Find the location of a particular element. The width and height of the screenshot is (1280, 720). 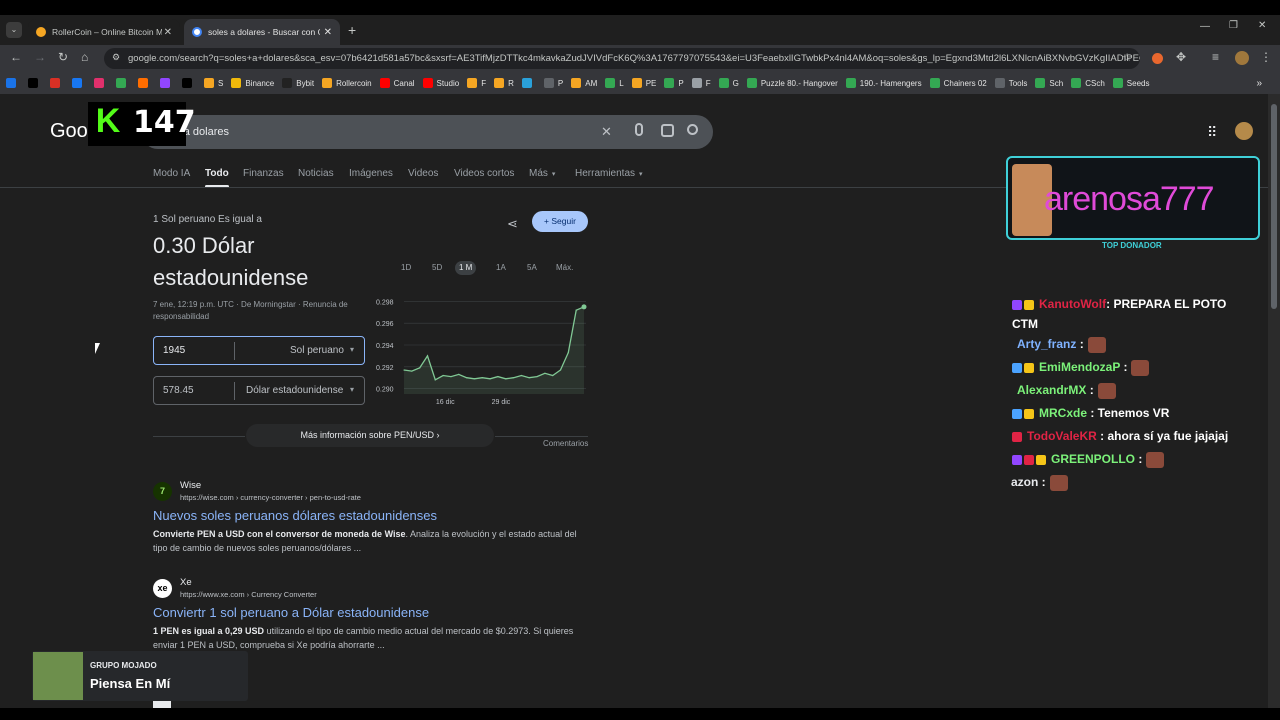

chat-username: EmiMendozaP is located at coordinates (1079, 367).